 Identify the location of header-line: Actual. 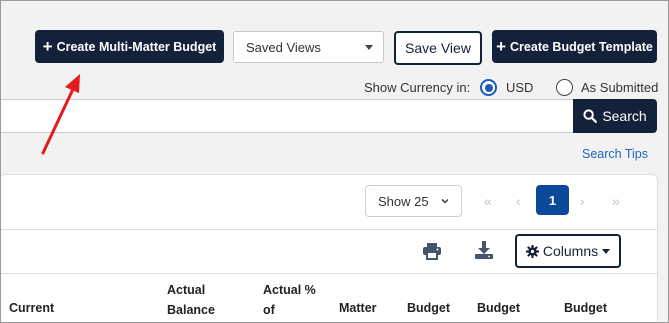
(186, 290).